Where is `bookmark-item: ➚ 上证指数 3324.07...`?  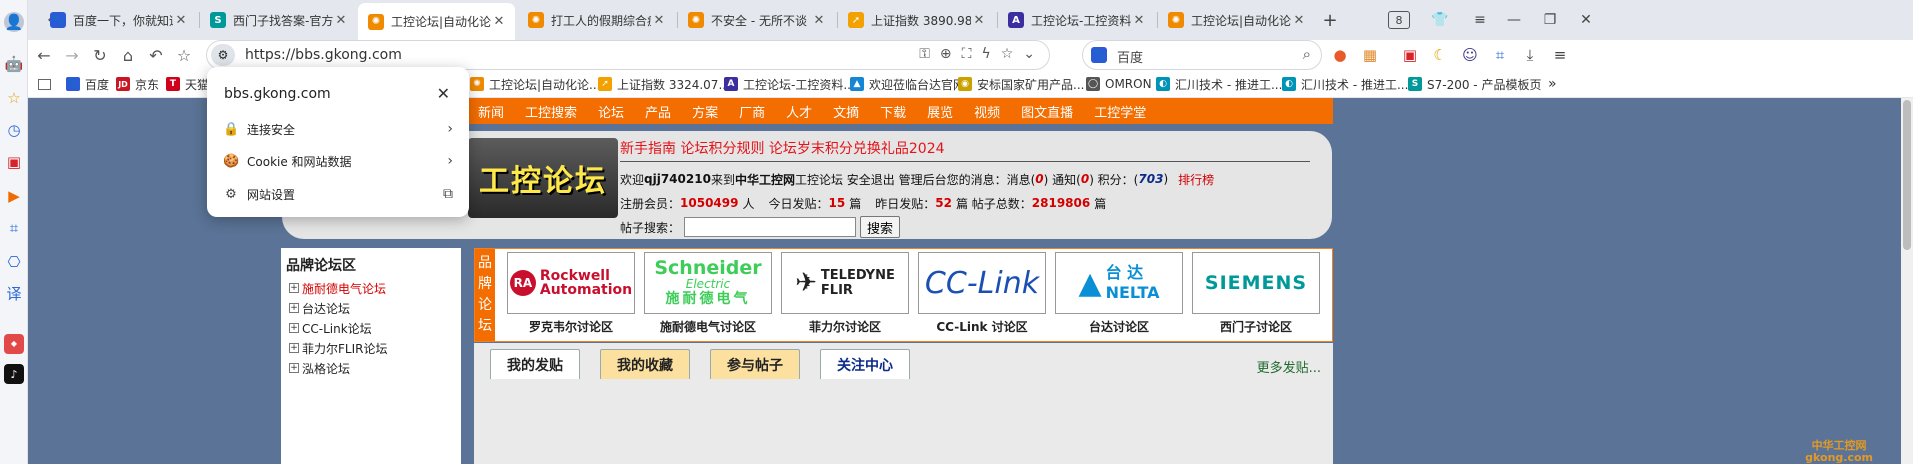 bookmark-item: ➚ 上证指数 3324.07... is located at coordinates (664, 84).